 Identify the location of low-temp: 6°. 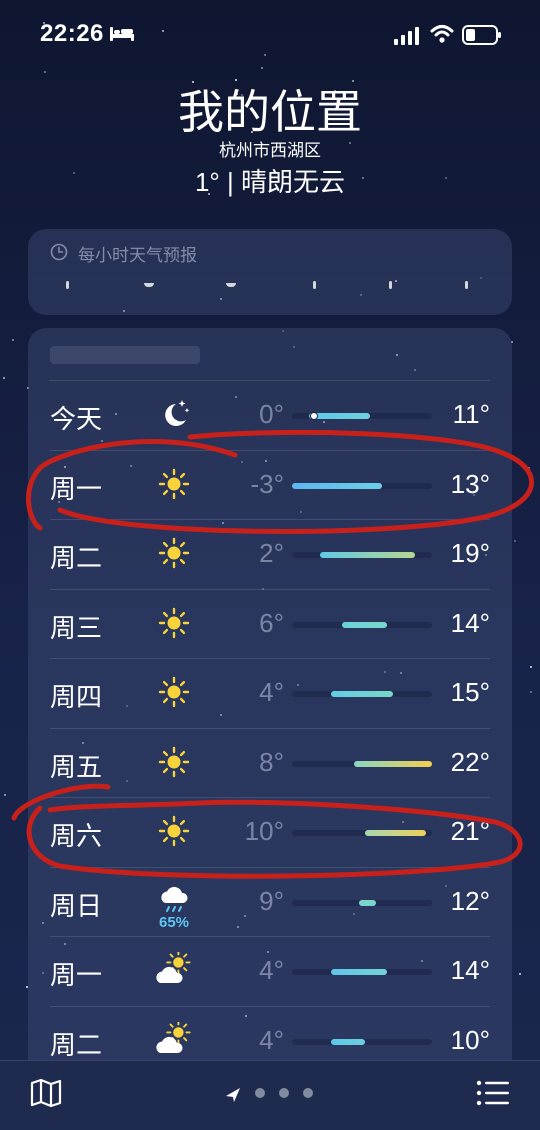
(271, 622).